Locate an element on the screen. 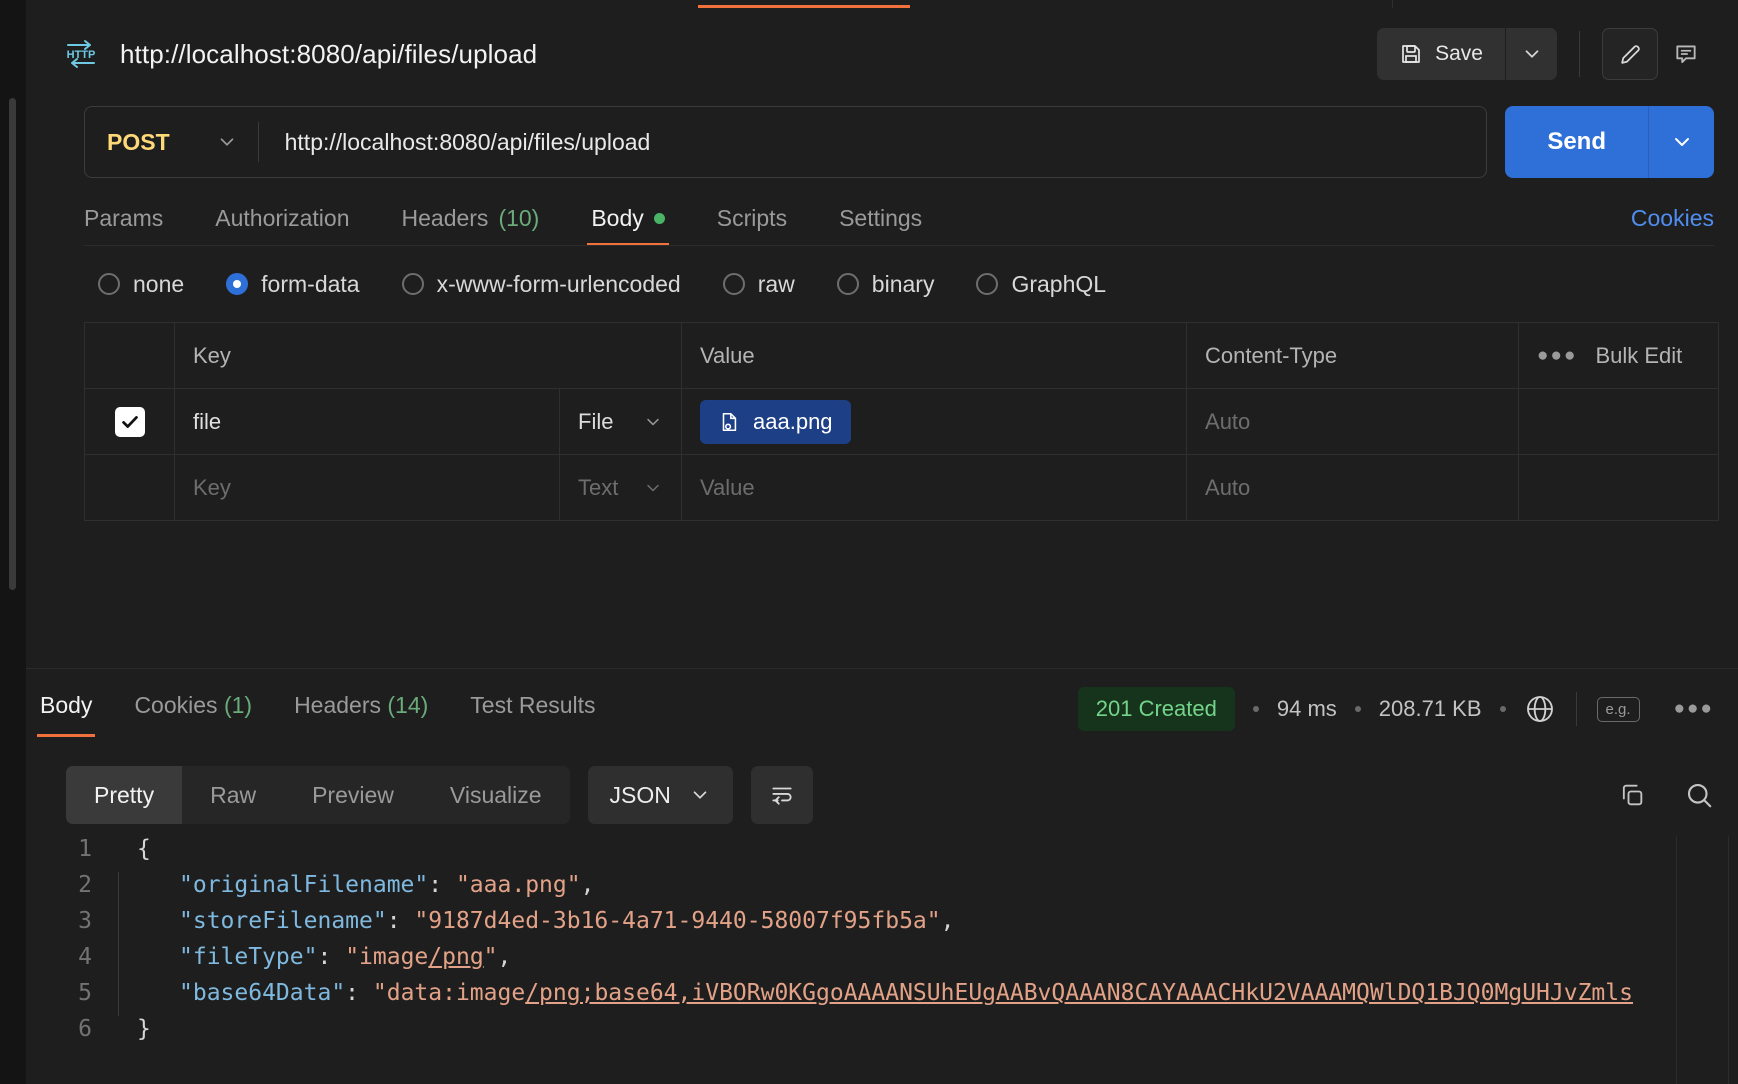 Image resolution: width=1738 pixels, height=1084 pixels. response-tab-cookies: Cookies (1) is located at coordinates (193, 709).